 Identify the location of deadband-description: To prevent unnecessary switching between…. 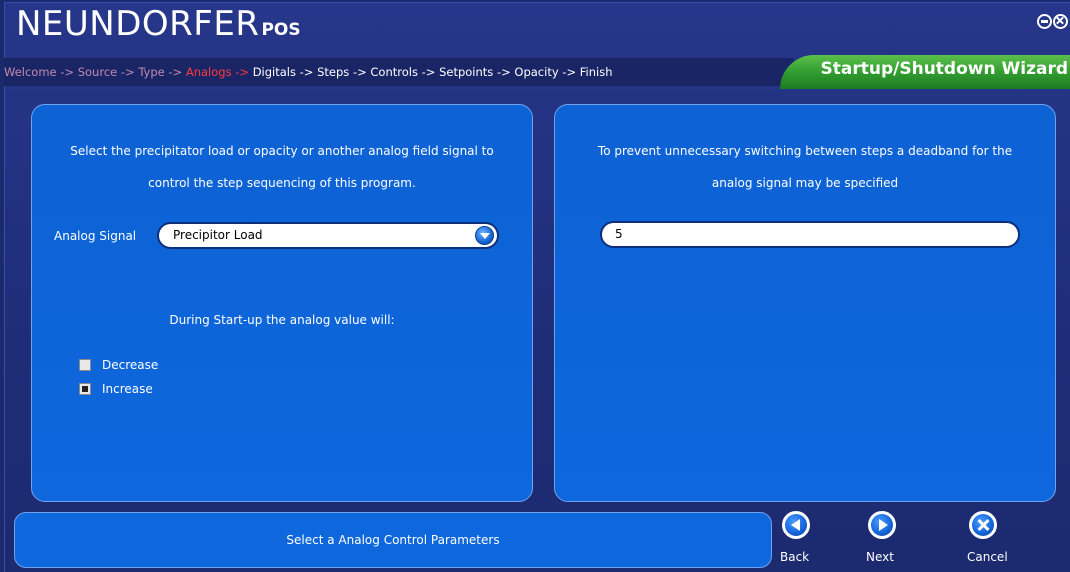
(805, 167).